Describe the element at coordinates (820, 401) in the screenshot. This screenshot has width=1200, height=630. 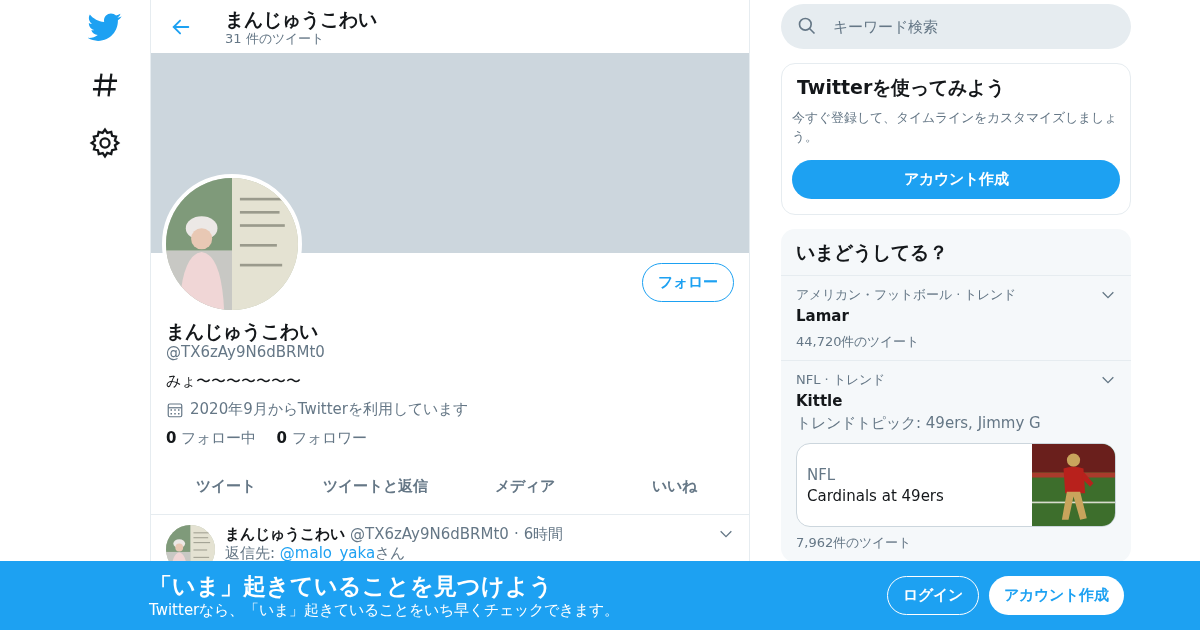
I see `trend-name: Kittle` at that location.